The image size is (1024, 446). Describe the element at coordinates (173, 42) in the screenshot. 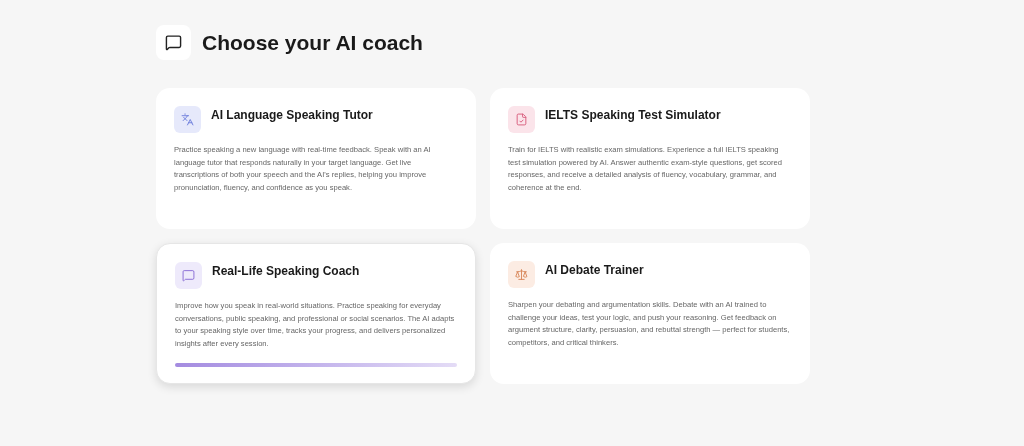

I see `chat-icon` at that location.